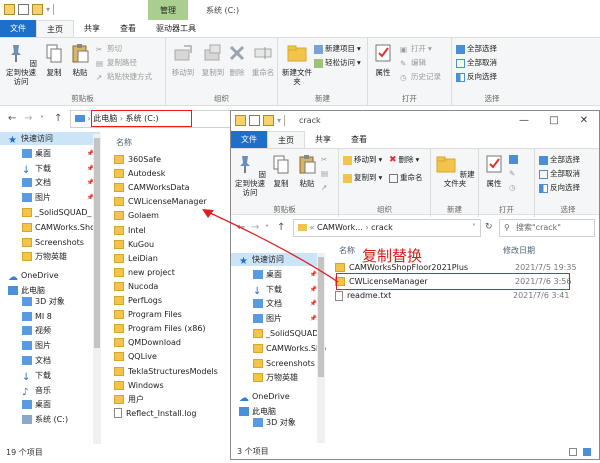 The width and height of the screenshot is (600, 463). I want to click on nav-item: ★ 快速访问, so click(50, 139).